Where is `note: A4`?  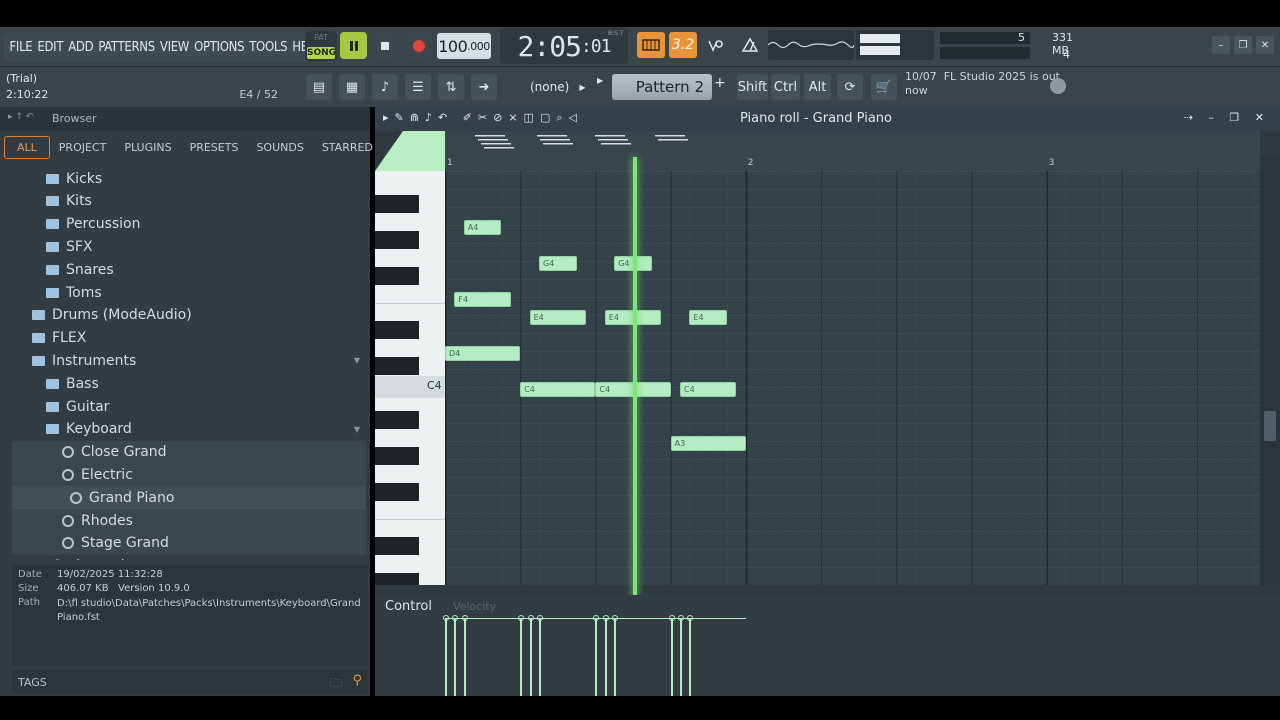 note: A4 is located at coordinates (482, 227).